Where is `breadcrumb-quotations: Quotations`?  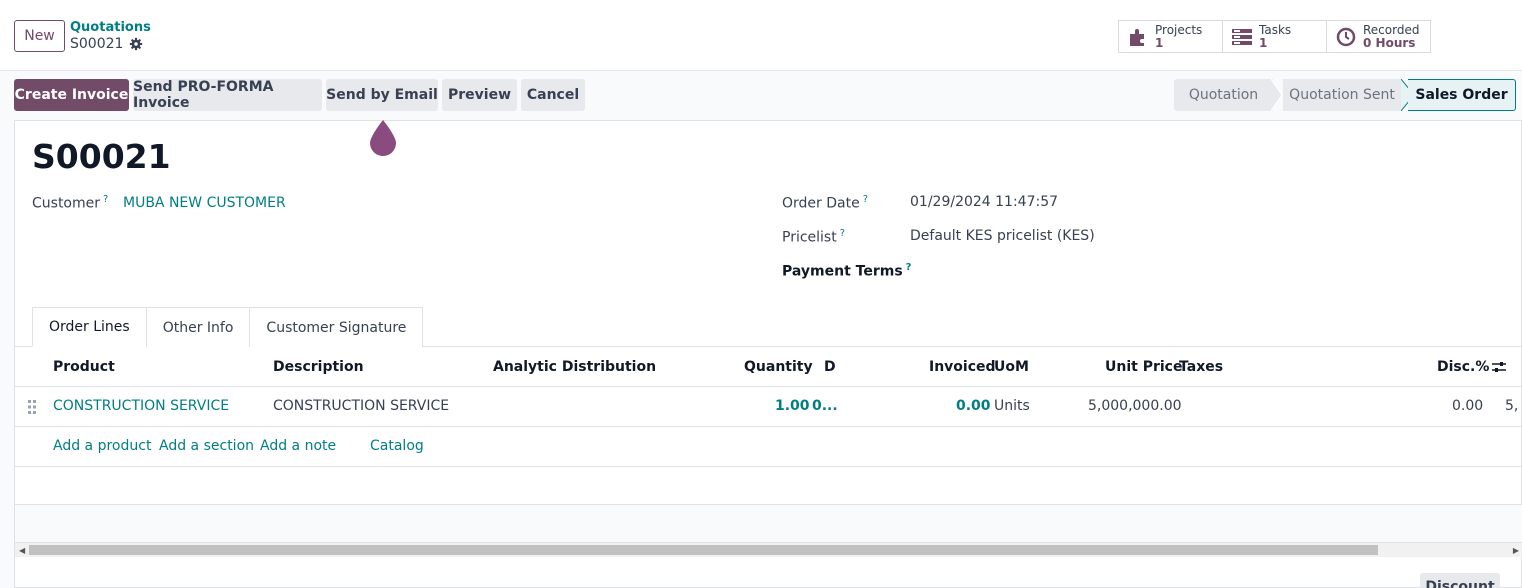
breadcrumb-quotations: Quotations is located at coordinates (110, 27).